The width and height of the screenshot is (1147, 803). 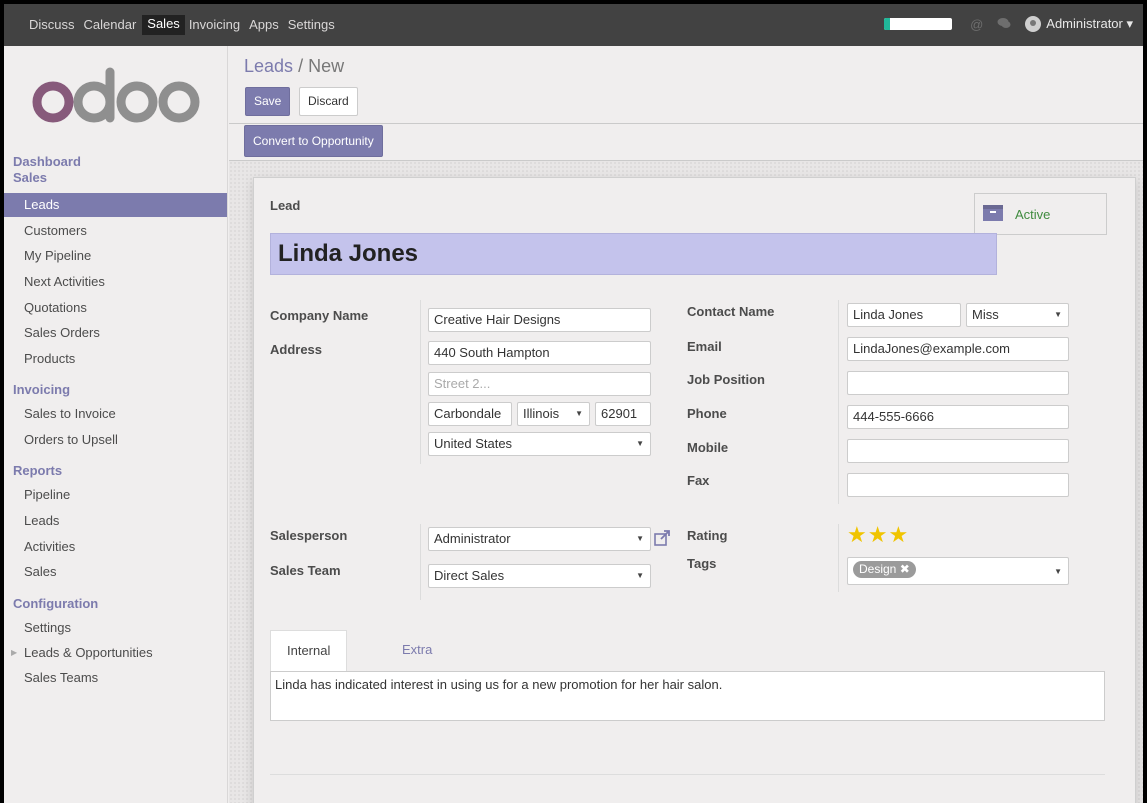 I want to click on country-select: United States ▼, so click(x=539, y=444).